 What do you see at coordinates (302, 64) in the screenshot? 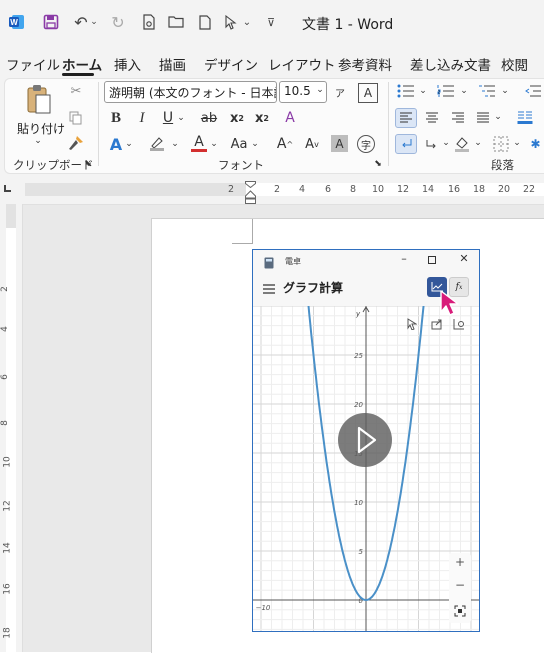
I see `tab-layout: レイアウト` at bounding box center [302, 64].